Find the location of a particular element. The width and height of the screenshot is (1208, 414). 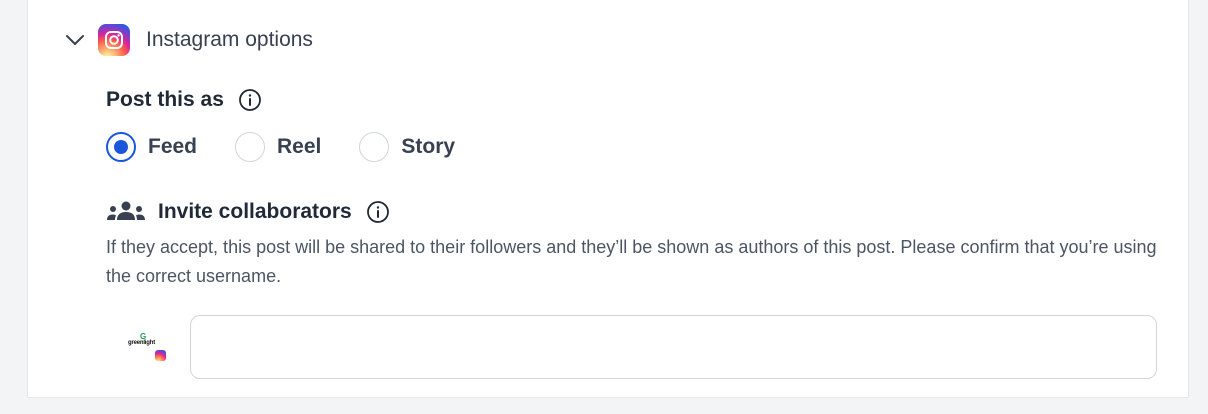

post-type-radio-group: Feed Reel Story is located at coordinates (299, 147).